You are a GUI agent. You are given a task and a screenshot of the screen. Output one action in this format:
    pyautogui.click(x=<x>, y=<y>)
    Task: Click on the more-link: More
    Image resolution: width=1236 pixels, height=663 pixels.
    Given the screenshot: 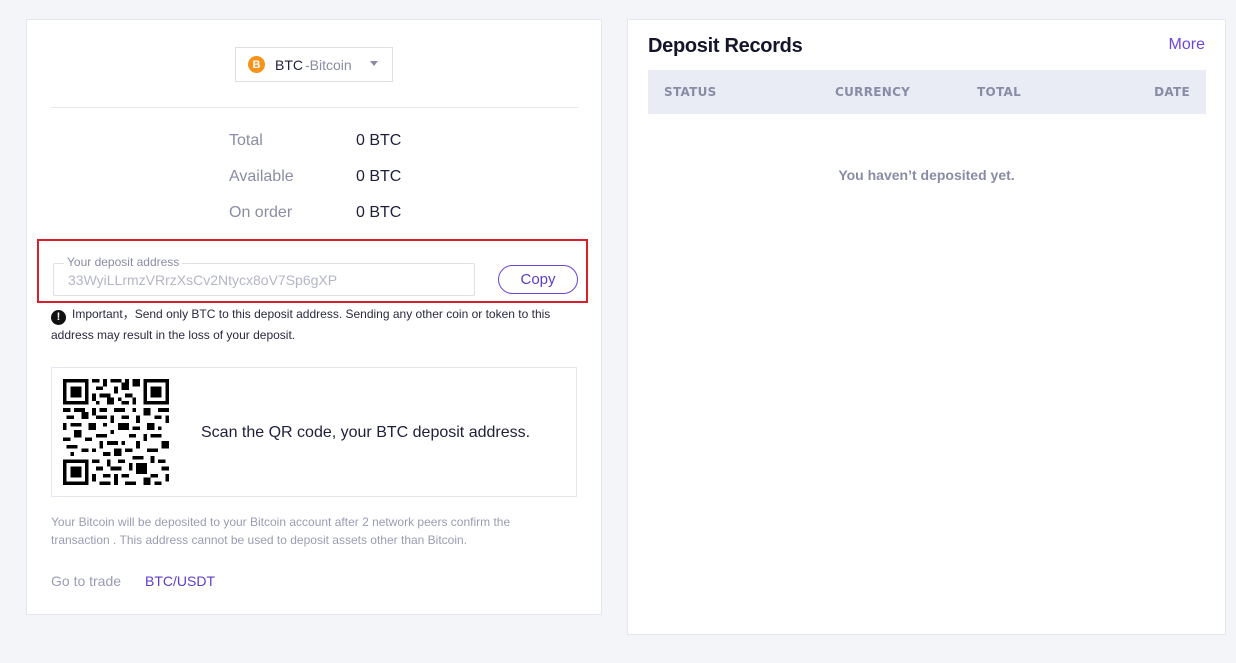 What is the action you would take?
    pyautogui.click(x=1187, y=45)
    